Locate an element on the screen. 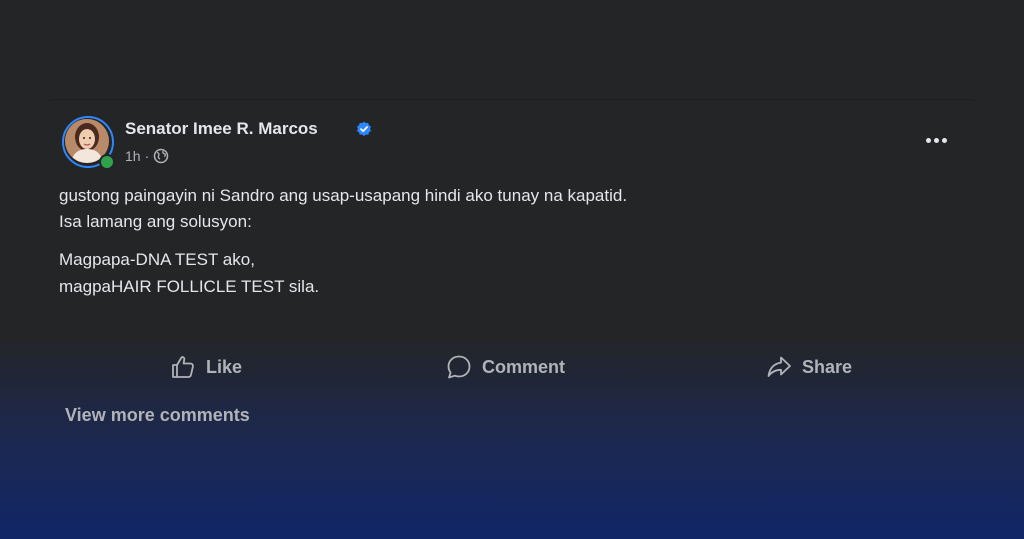 Image resolution: width=1024 pixels, height=539 pixels. share-arrow-icon is located at coordinates (779, 366).